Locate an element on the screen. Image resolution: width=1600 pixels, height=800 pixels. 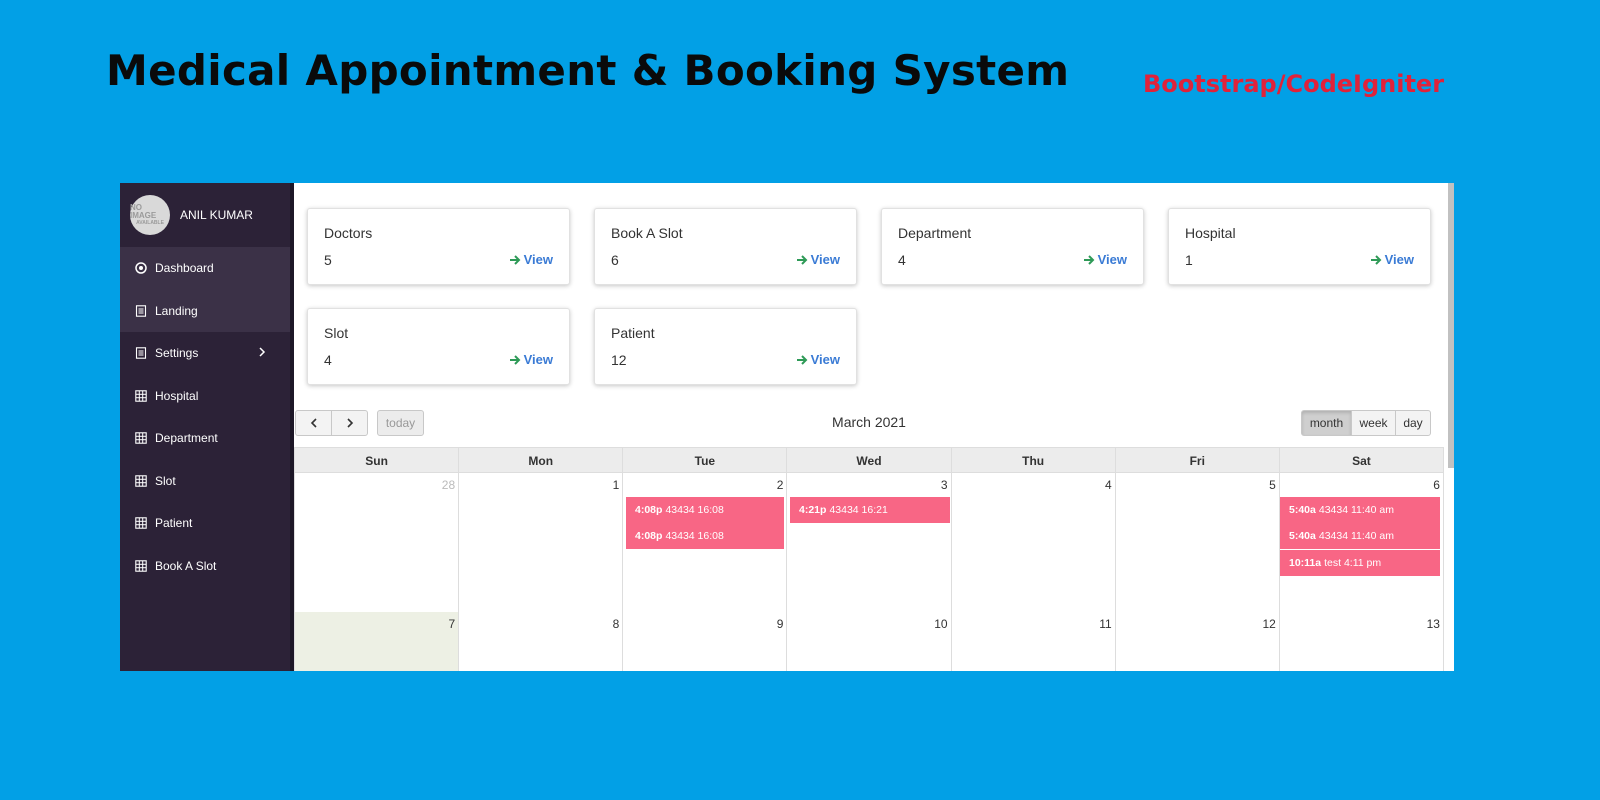
view-week-button: week is located at coordinates (1373, 423).